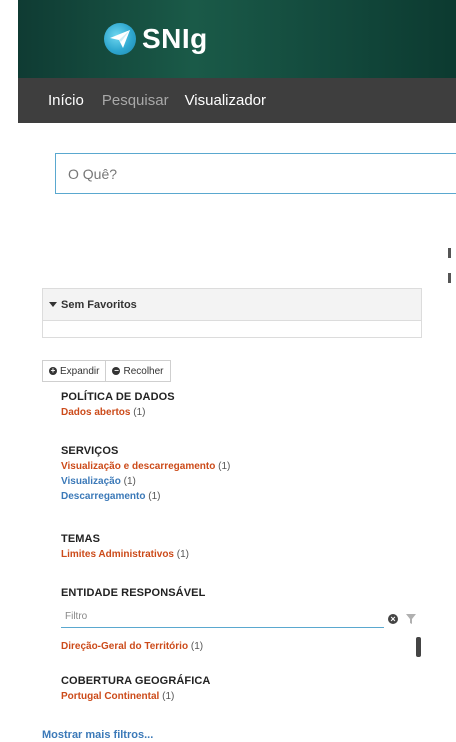 The image size is (456, 742). I want to click on main-navbar: Início Pesquisar Visualizador, so click(237, 100).